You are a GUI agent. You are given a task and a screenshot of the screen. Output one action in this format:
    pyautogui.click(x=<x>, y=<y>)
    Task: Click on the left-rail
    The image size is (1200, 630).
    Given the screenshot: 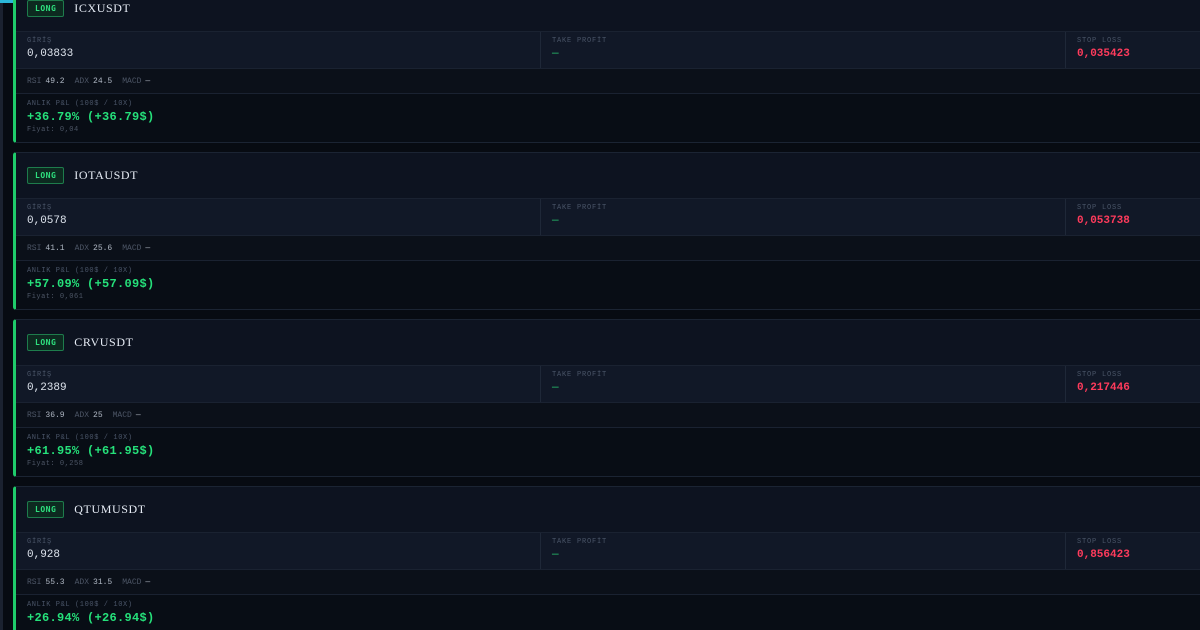 What is the action you would take?
    pyautogui.click(x=1, y=315)
    